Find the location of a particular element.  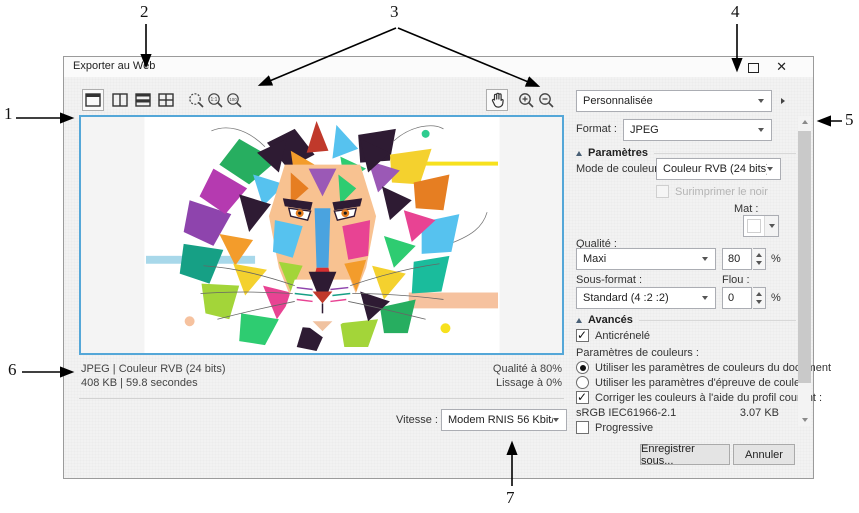

vertical-split-icon is located at coordinates (120, 100).